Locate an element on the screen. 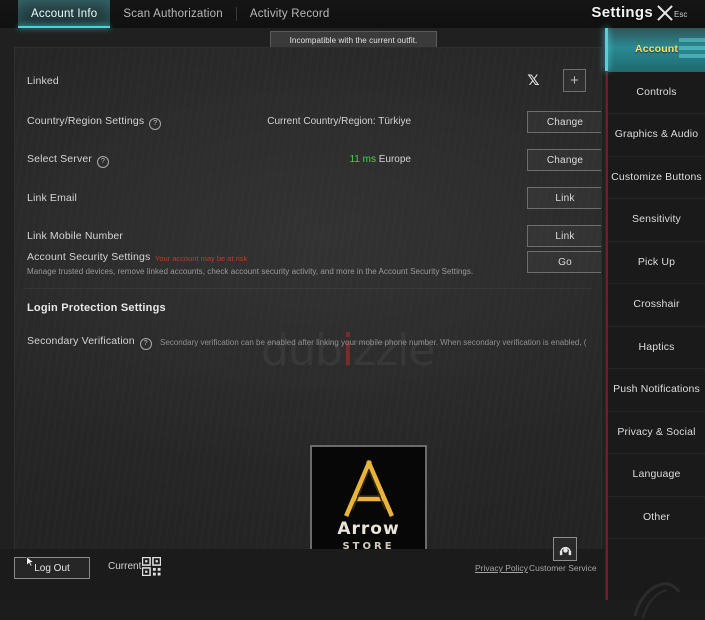  go-security-button: Go is located at coordinates (564, 262).